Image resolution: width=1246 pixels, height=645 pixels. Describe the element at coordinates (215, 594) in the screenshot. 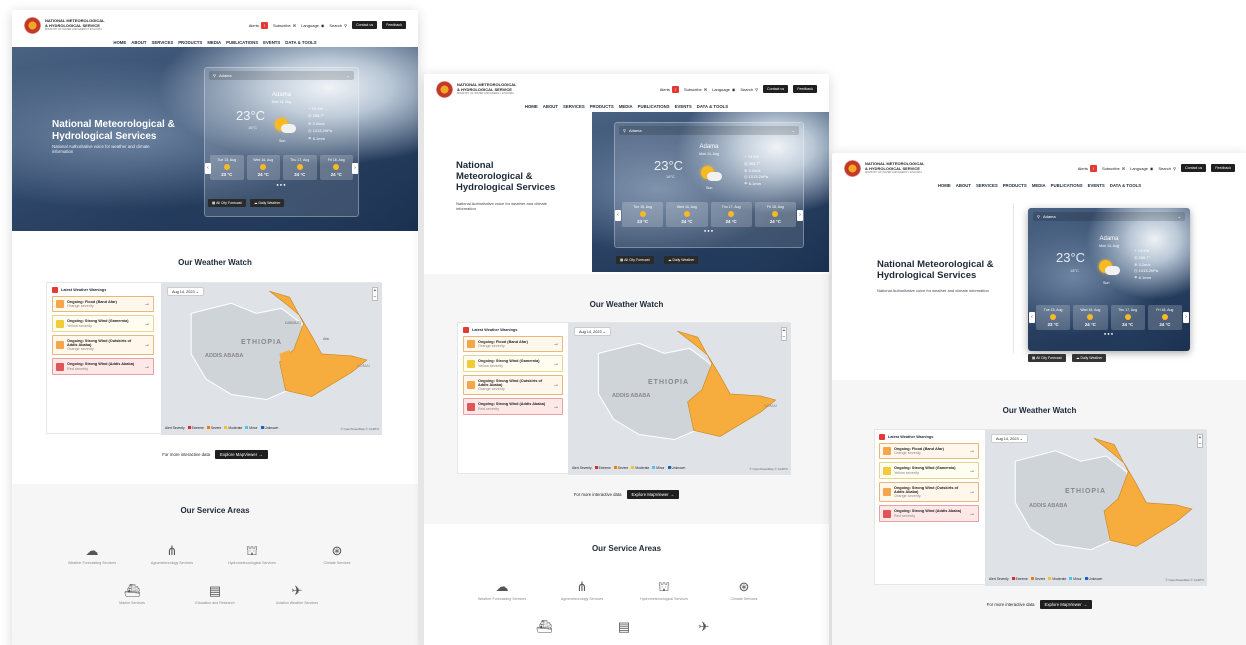

I see `service-education-research: ▤ Education and Research` at that location.